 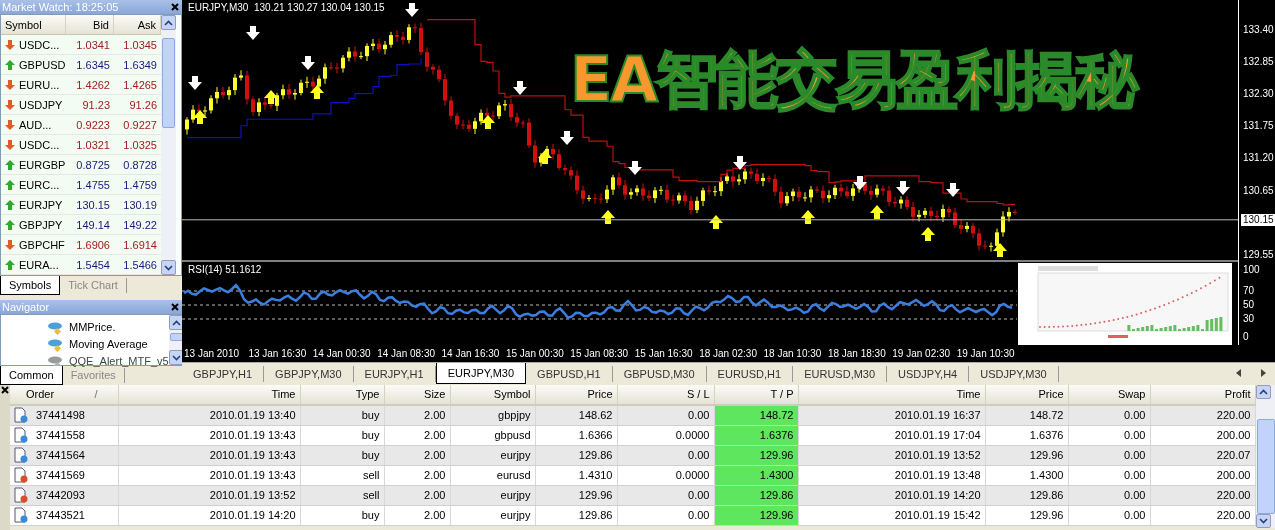 I want to click on sort-indicator: /, so click(x=96, y=395).